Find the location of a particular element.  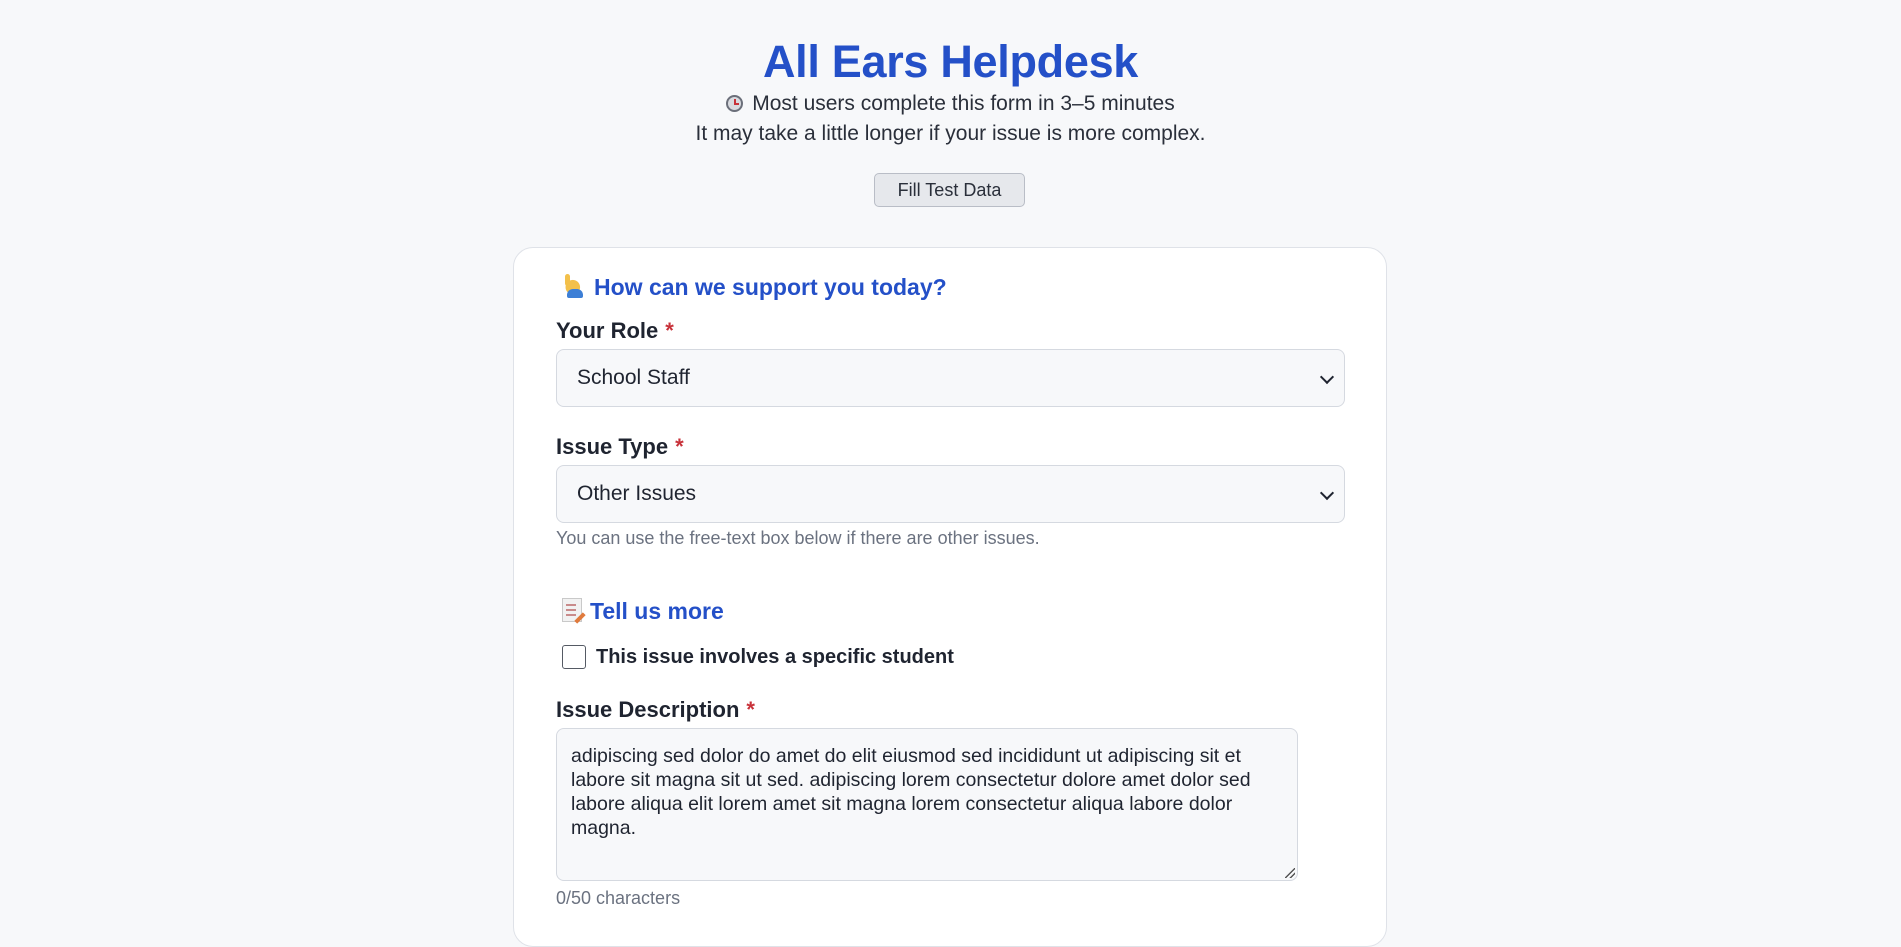

description-label: Issue Description * is located at coordinates (655, 710).